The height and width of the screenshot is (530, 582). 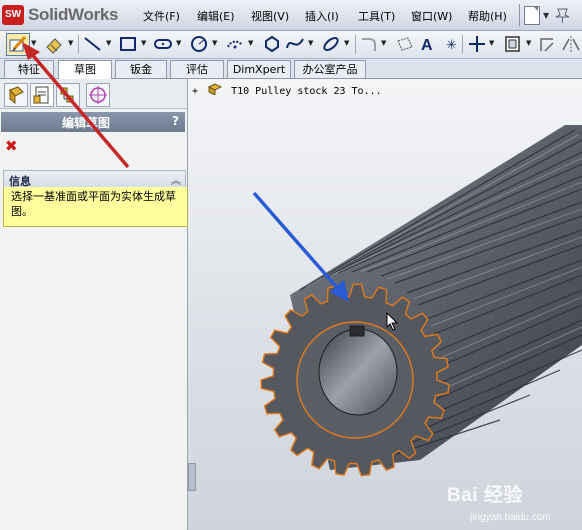 What do you see at coordinates (405, 44) in the screenshot?
I see `plane-icon` at bounding box center [405, 44].